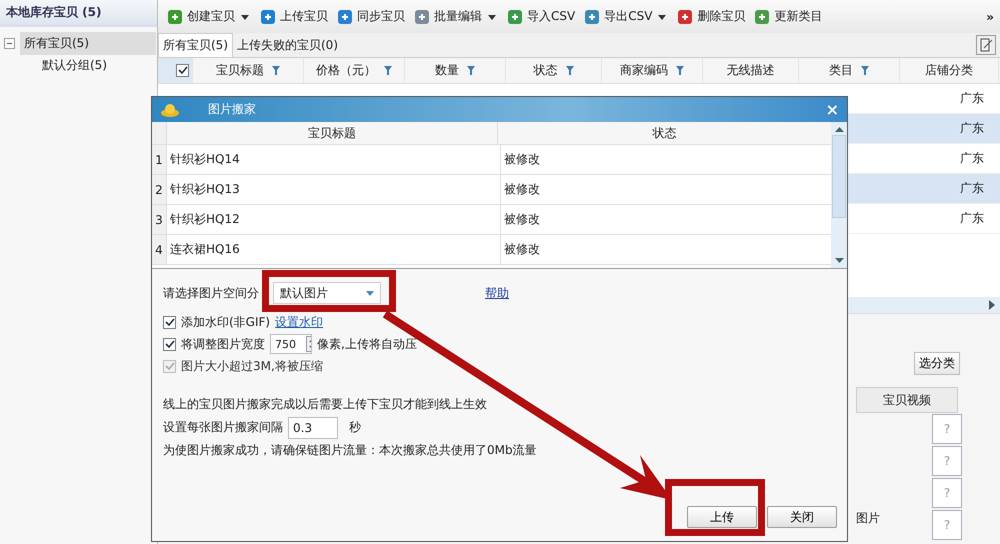 Image resolution: width=1000 pixels, height=544 pixels. Describe the element at coordinates (78, 13) in the screenshot. I see `sidebar-title: 本地库存宝贝 (5)` at that location.